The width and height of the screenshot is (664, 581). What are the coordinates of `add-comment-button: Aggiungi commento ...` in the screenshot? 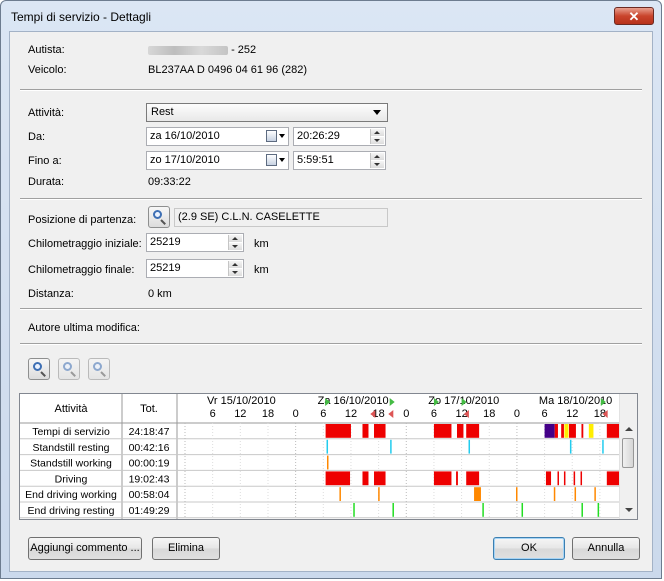 It's located at (85, 548).